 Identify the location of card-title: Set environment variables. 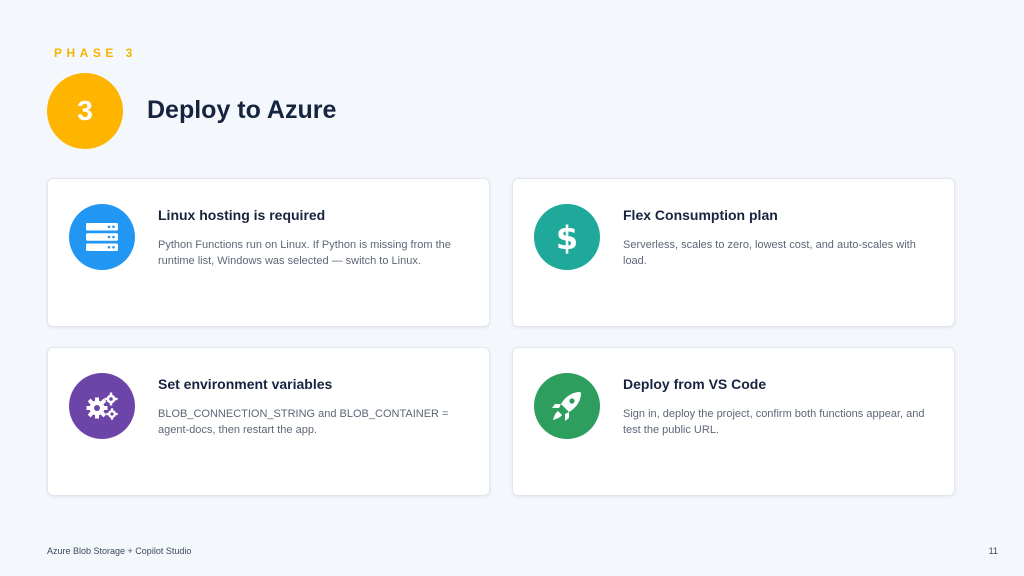
(245, 384).